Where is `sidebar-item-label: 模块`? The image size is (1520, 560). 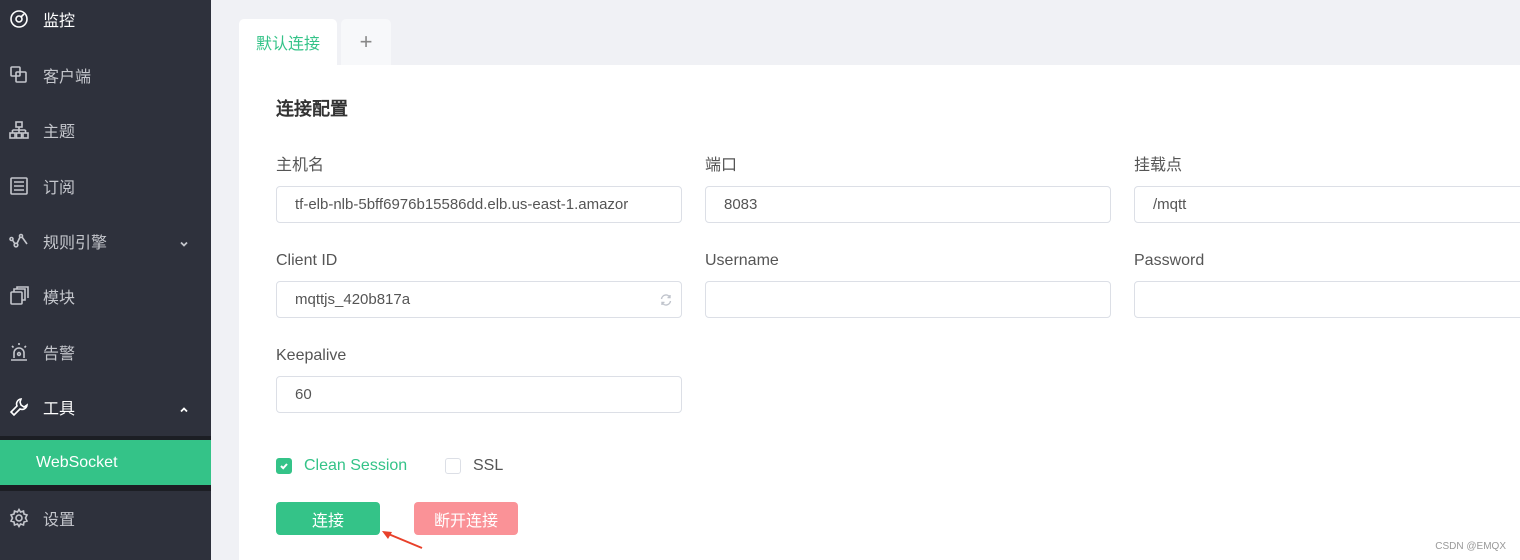
sidebar-item-label: 模块 is located at coordinates (59, 298).